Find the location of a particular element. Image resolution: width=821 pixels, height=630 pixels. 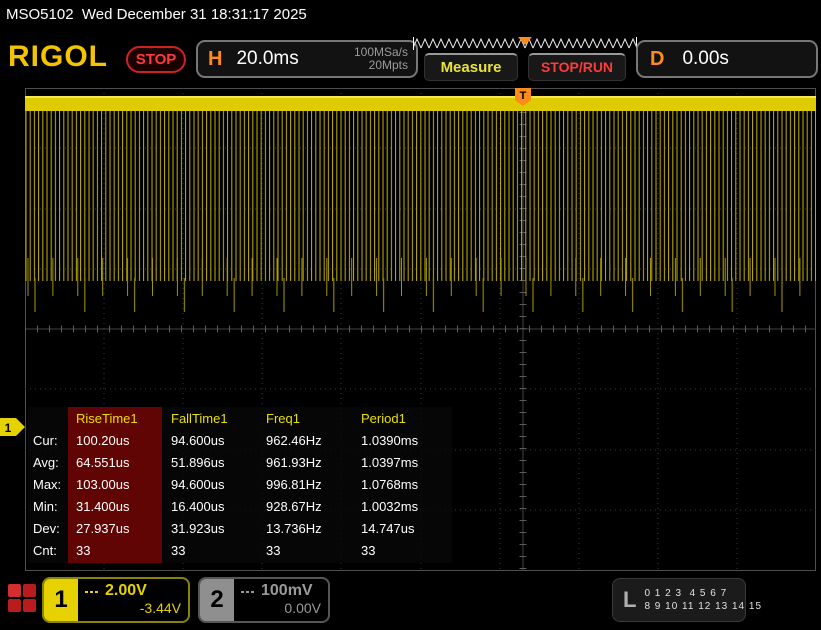

measure-value: 51.896us is located at coordinates (198, 462).